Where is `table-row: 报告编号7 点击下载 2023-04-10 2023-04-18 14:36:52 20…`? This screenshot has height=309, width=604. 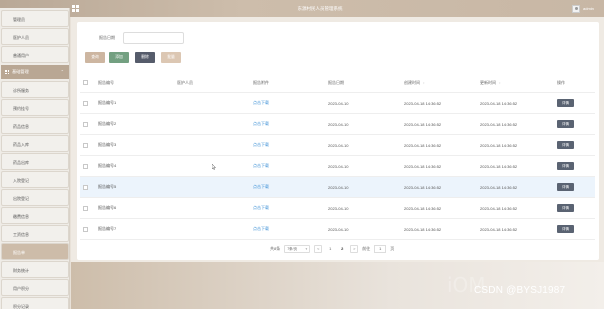
table-row: 报告编号7 点击下载 2023-04-10 2023-04-18 14:36:52 20… is located at coordinates (337, 229).